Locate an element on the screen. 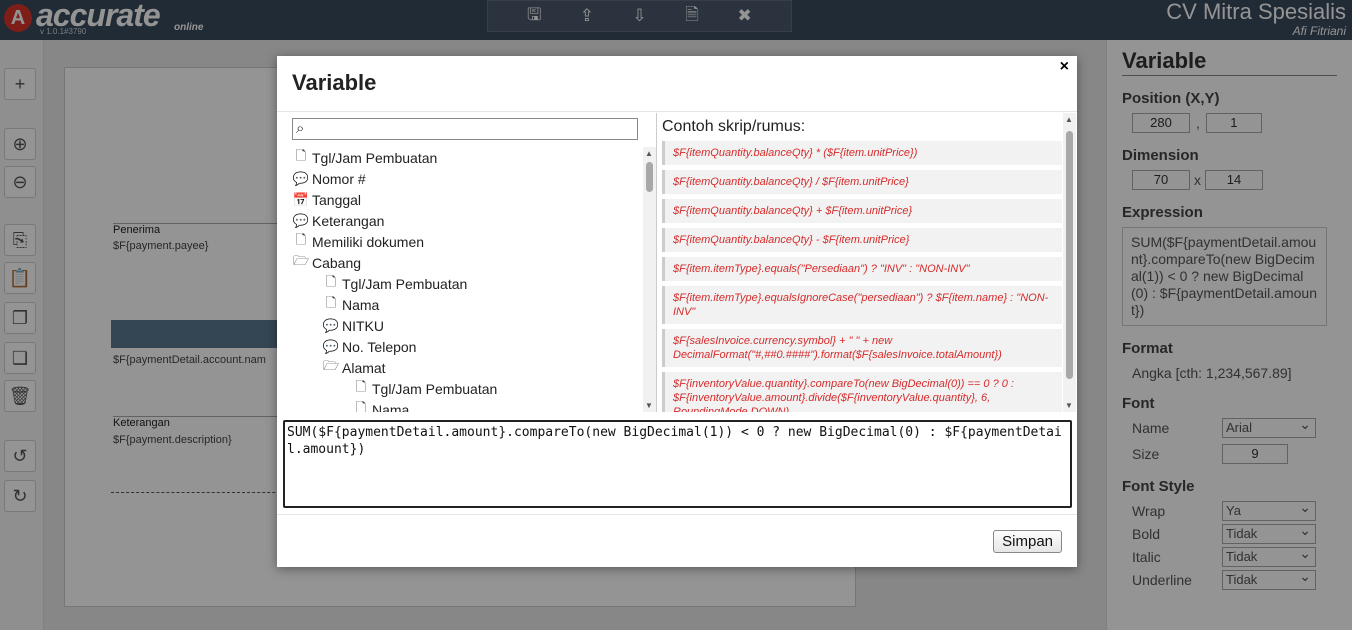  dialog-footer: Simpan is located at coordinates (677, 540).